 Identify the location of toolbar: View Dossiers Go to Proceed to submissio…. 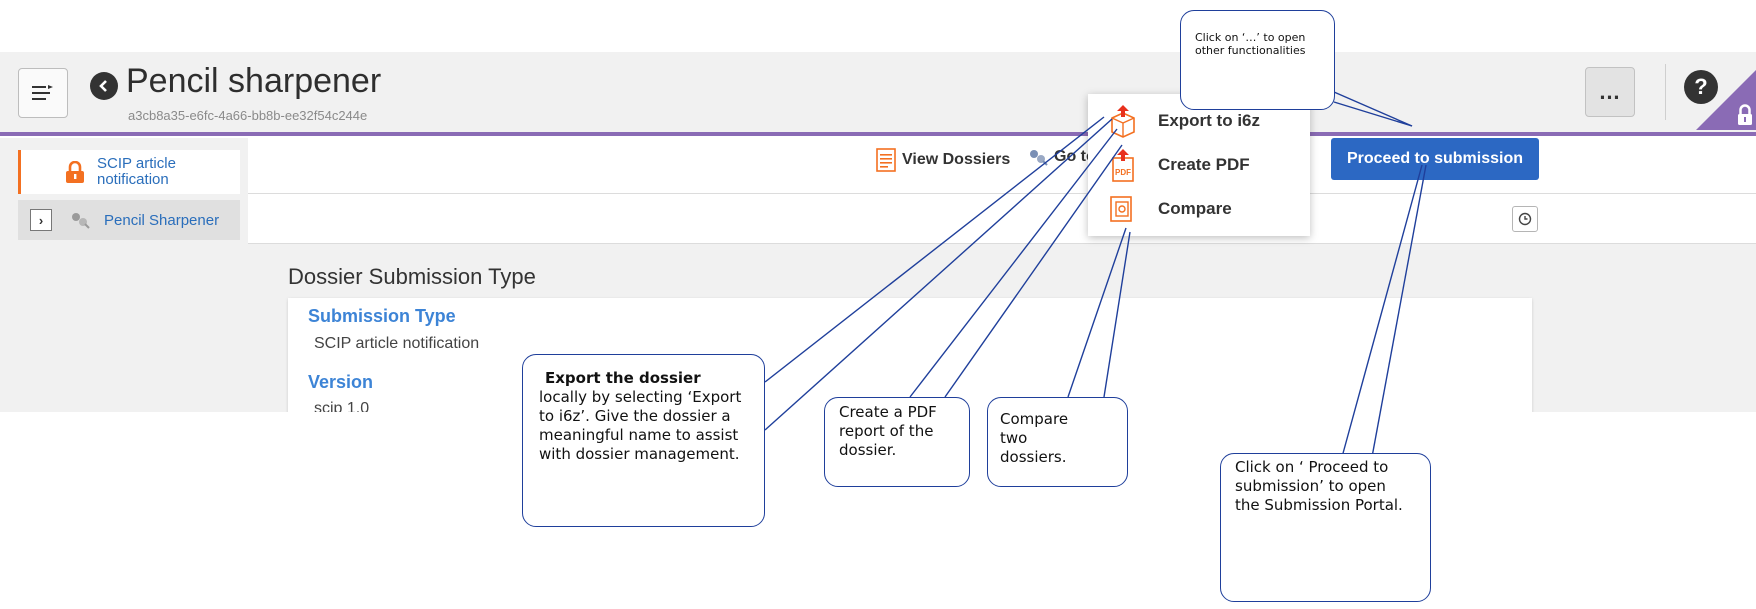
(1002, 166).